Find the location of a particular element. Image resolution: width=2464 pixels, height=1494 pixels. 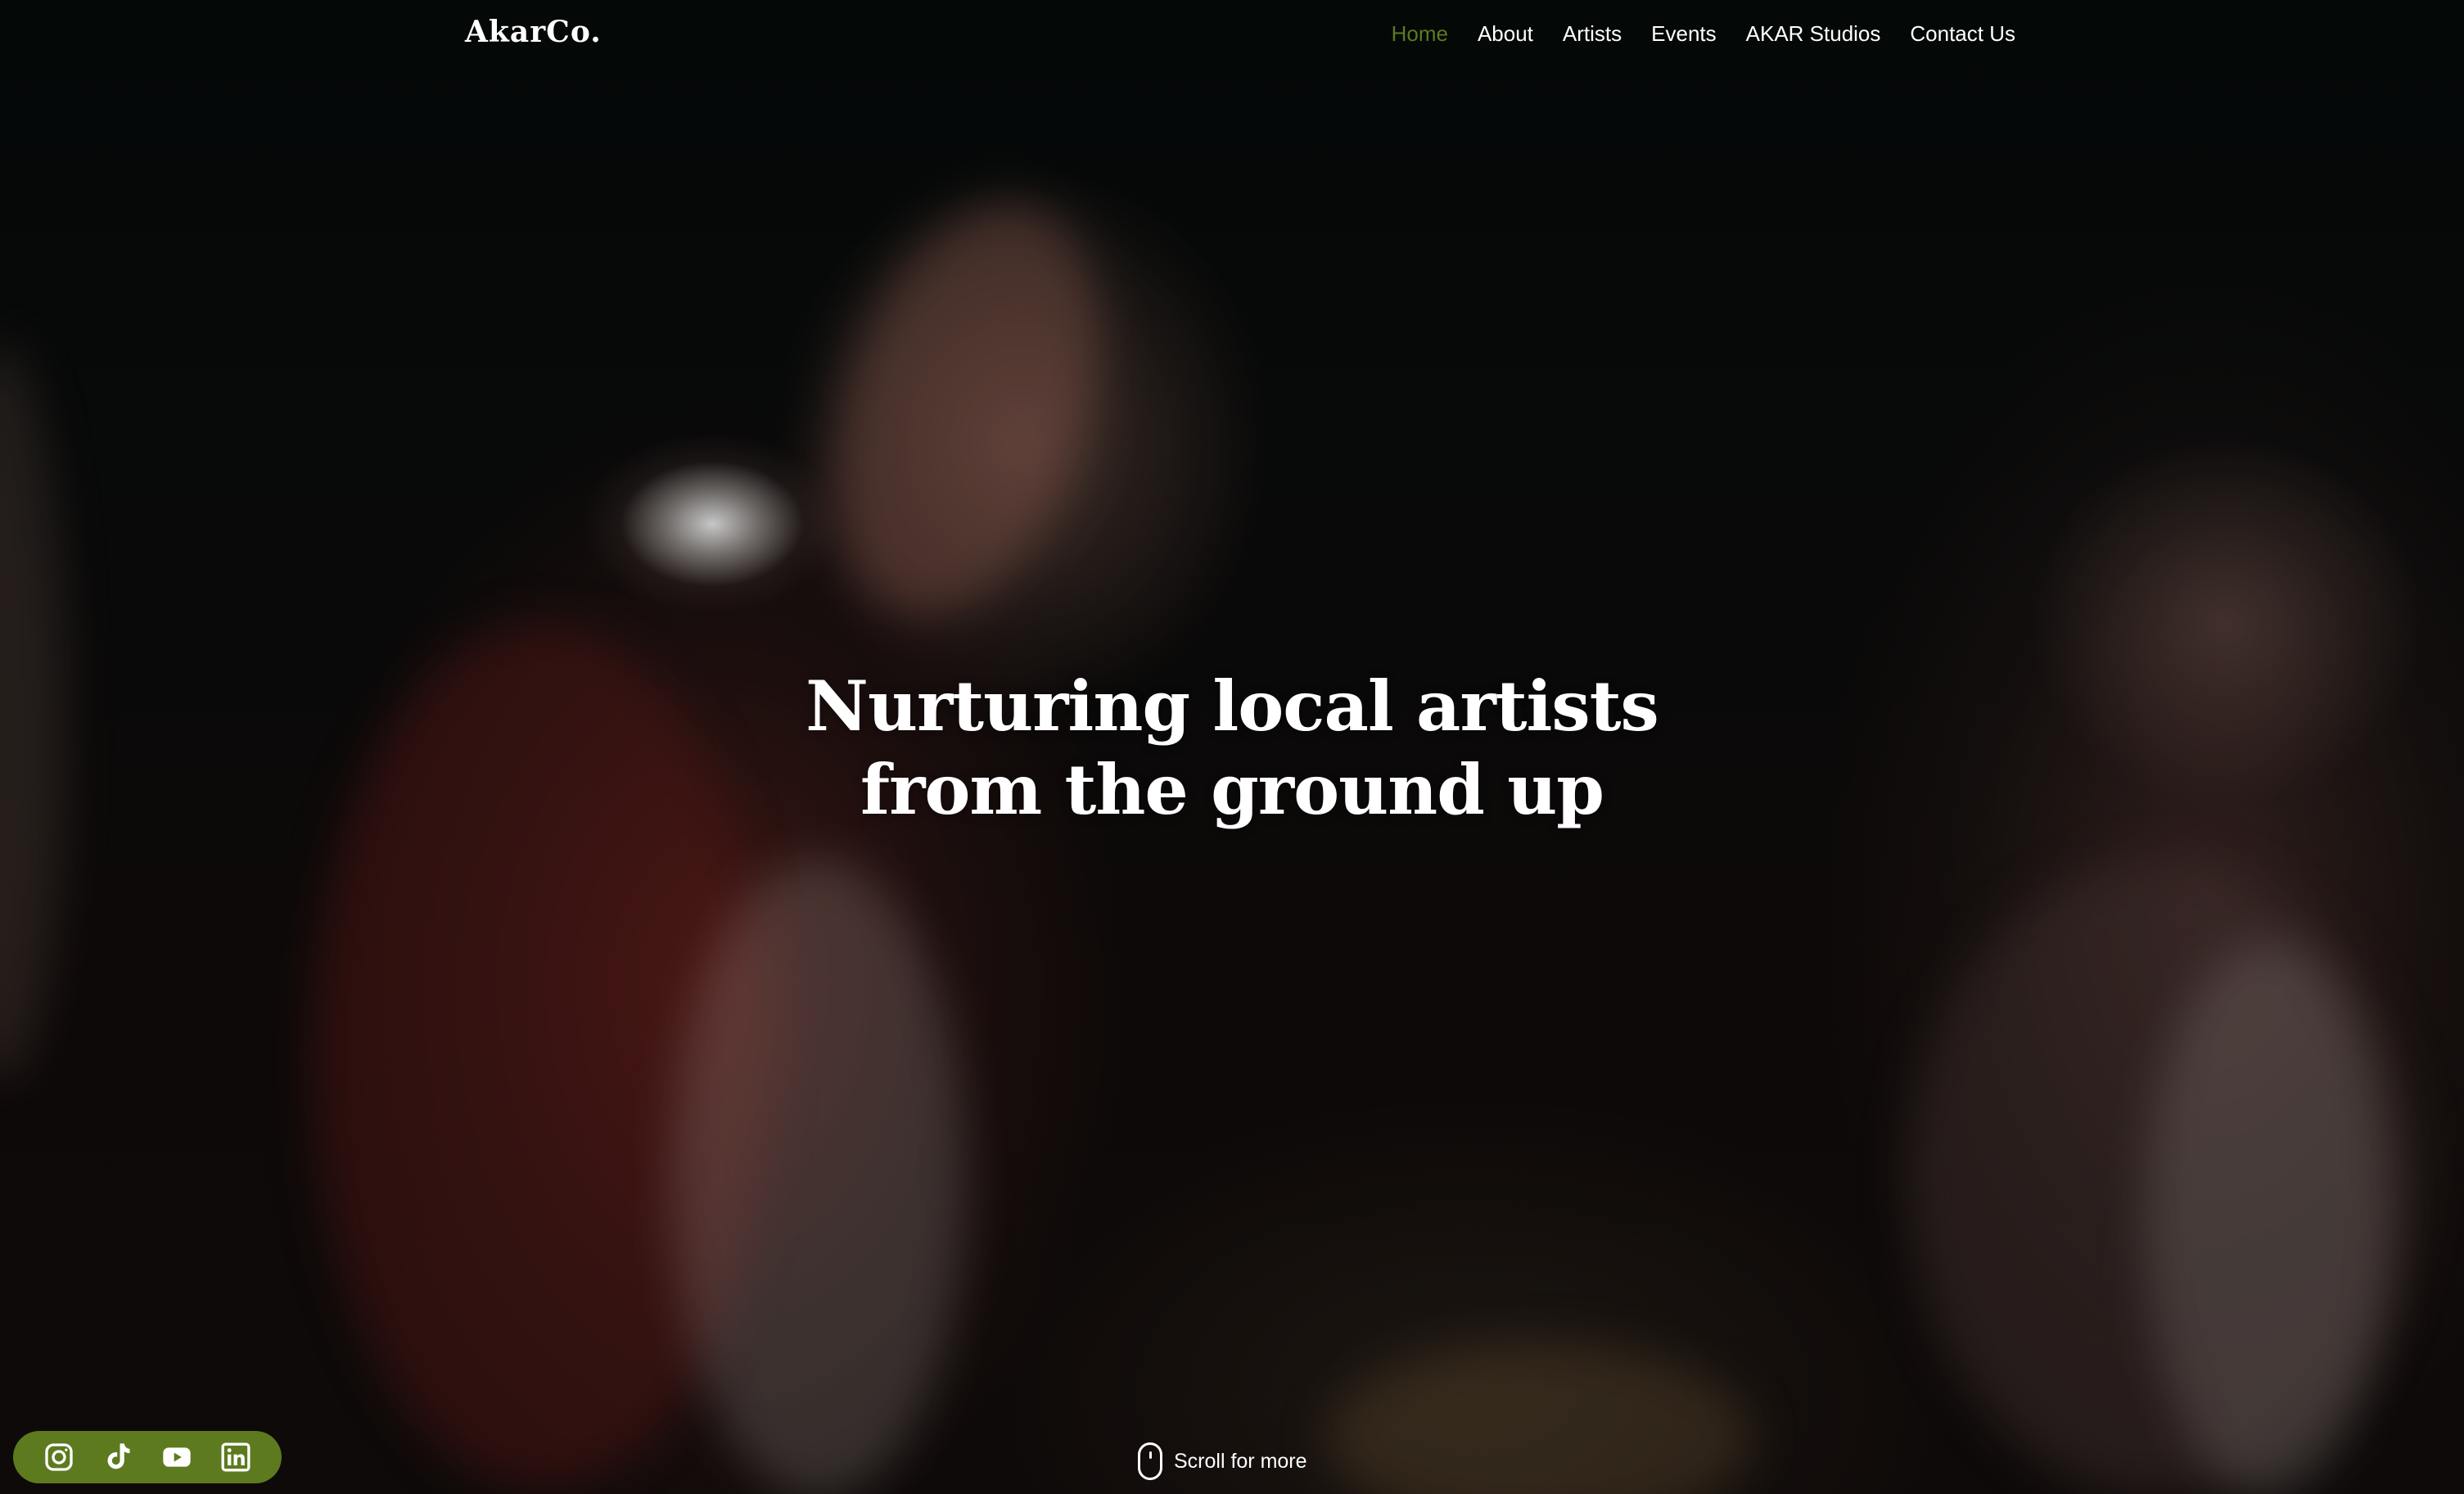

hero-headline-line-1: Nurturing local artists is located at coordinates (1232, 706).